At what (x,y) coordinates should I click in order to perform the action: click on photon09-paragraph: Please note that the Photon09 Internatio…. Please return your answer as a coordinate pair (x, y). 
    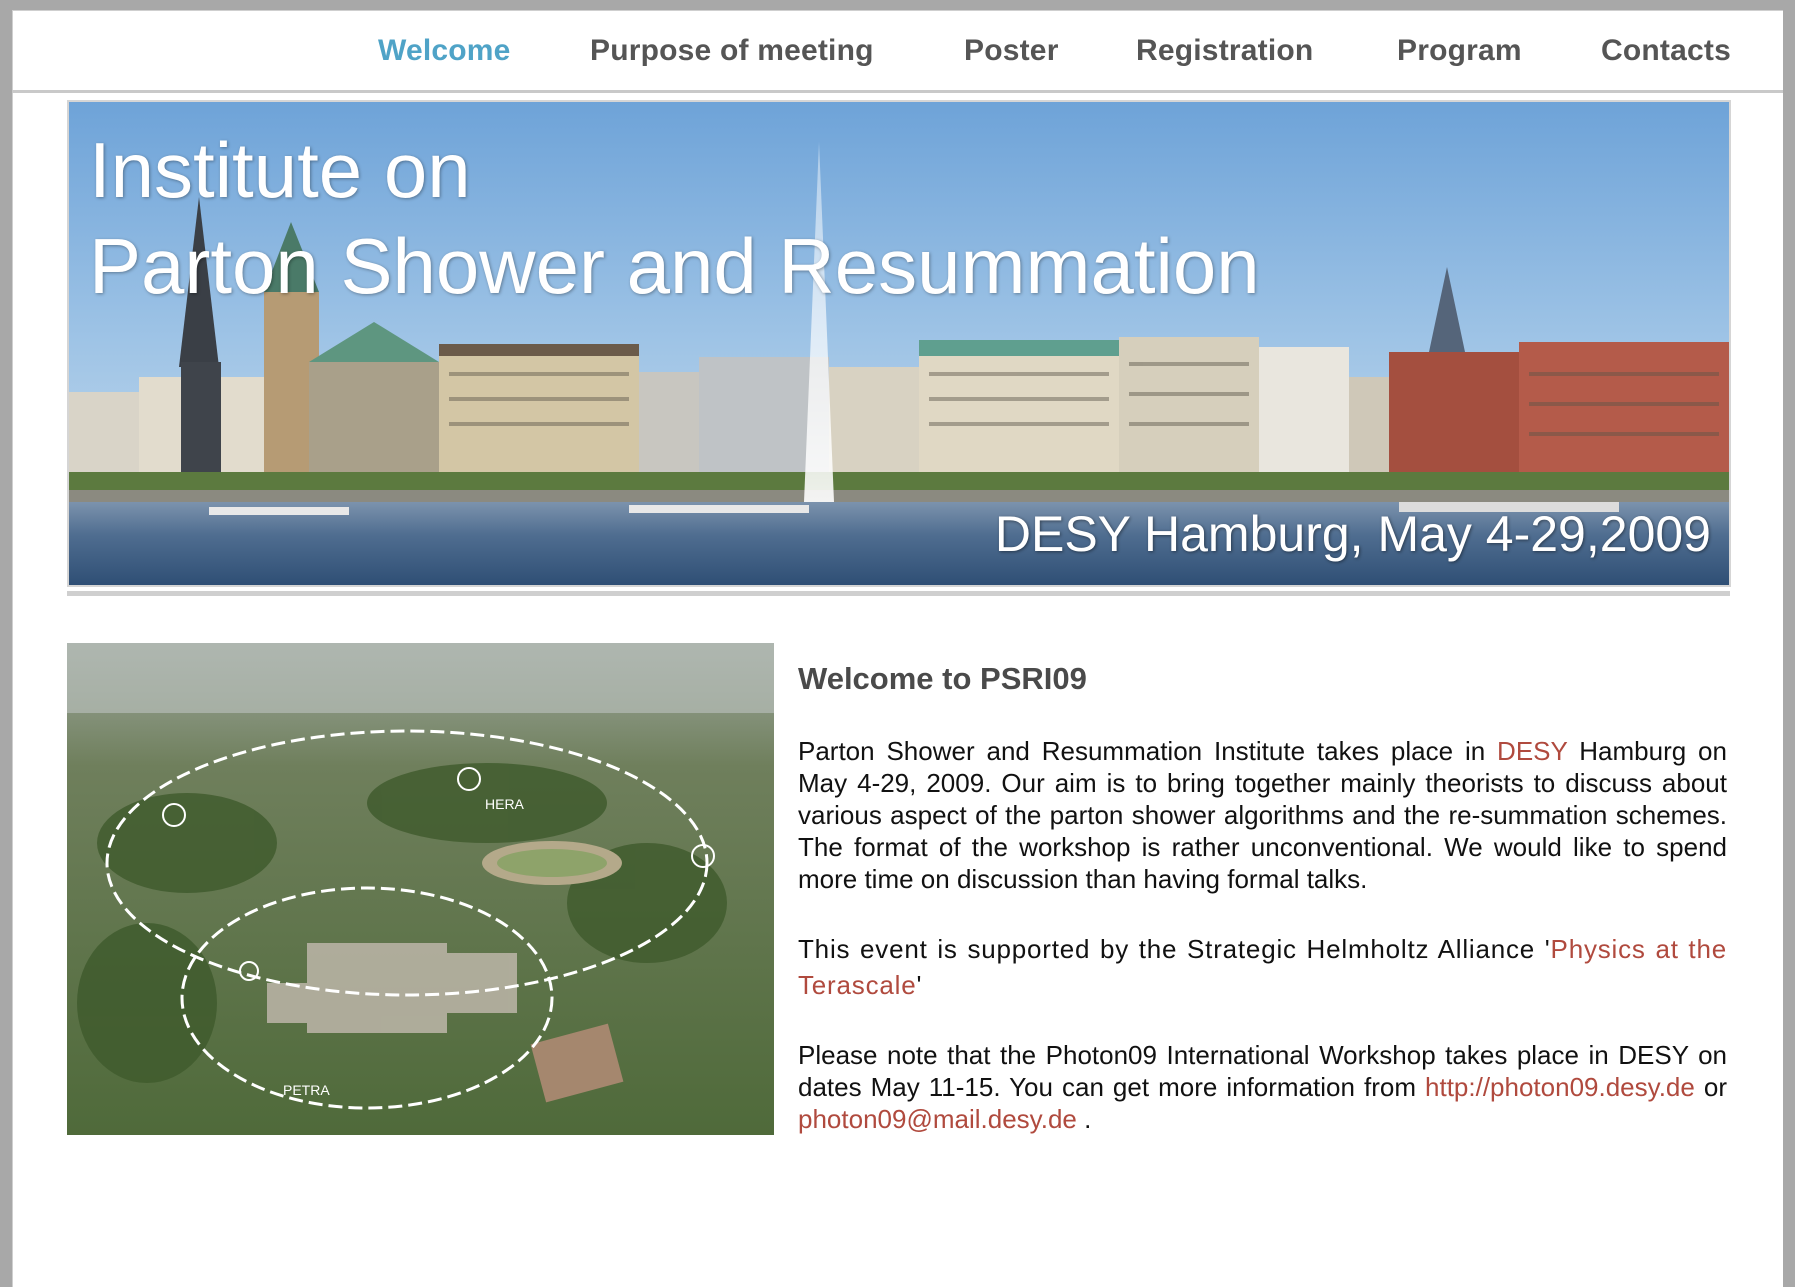
    Looking at the image, I should click on (1262, 1087).